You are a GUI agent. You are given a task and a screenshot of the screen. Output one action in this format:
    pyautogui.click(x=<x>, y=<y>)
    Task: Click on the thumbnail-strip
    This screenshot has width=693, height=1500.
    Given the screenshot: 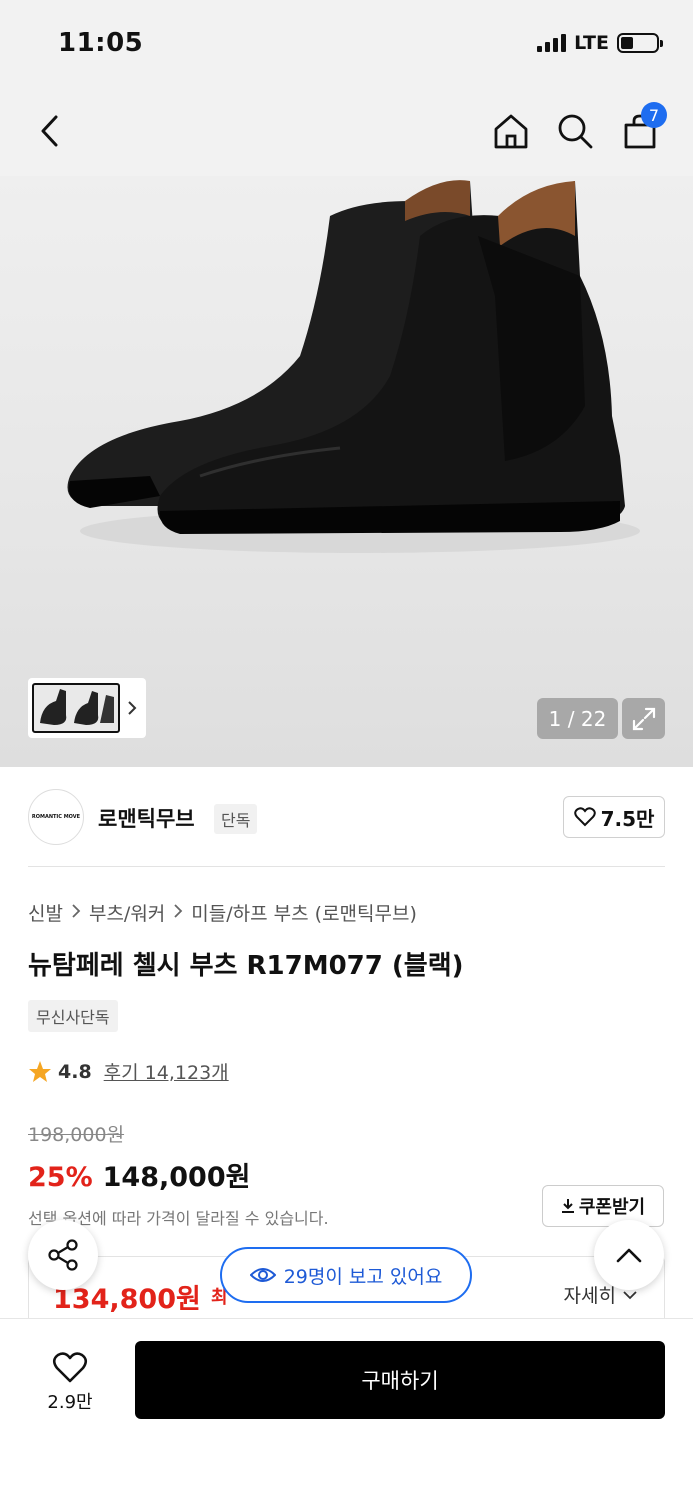 What is the action you would take?
    pyautogui.click(x=87, y=708)
    